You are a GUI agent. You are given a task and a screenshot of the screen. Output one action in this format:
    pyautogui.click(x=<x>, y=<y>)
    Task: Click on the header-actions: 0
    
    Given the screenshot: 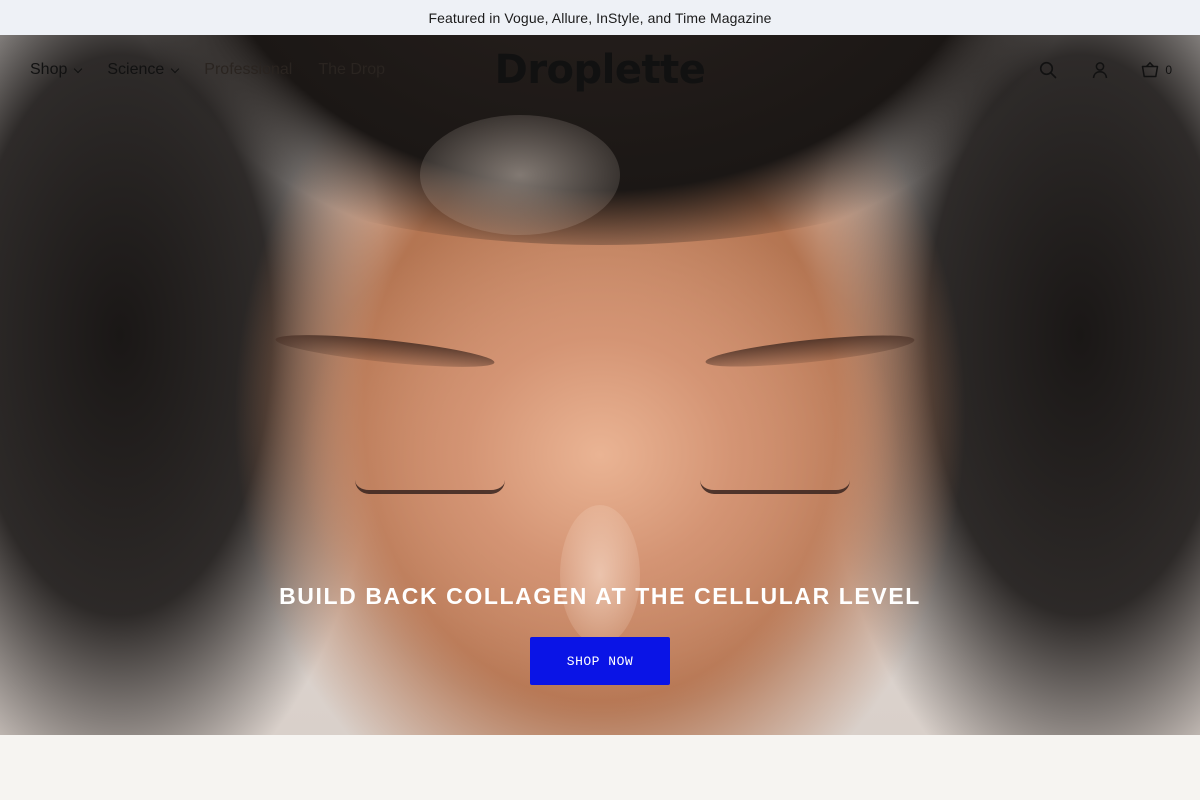 What is the action you would take?
    pyautogui.click(x=1104, y=70)
    